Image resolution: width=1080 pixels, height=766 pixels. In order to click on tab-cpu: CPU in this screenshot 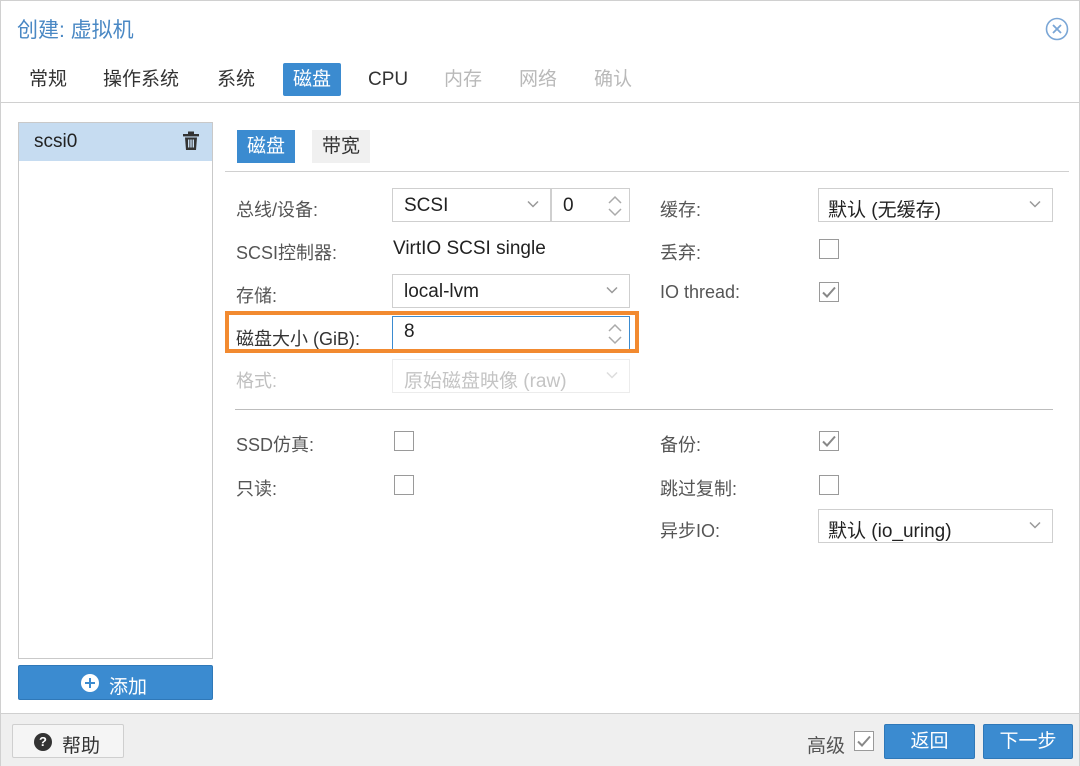, I will do `click(388, 79)`.